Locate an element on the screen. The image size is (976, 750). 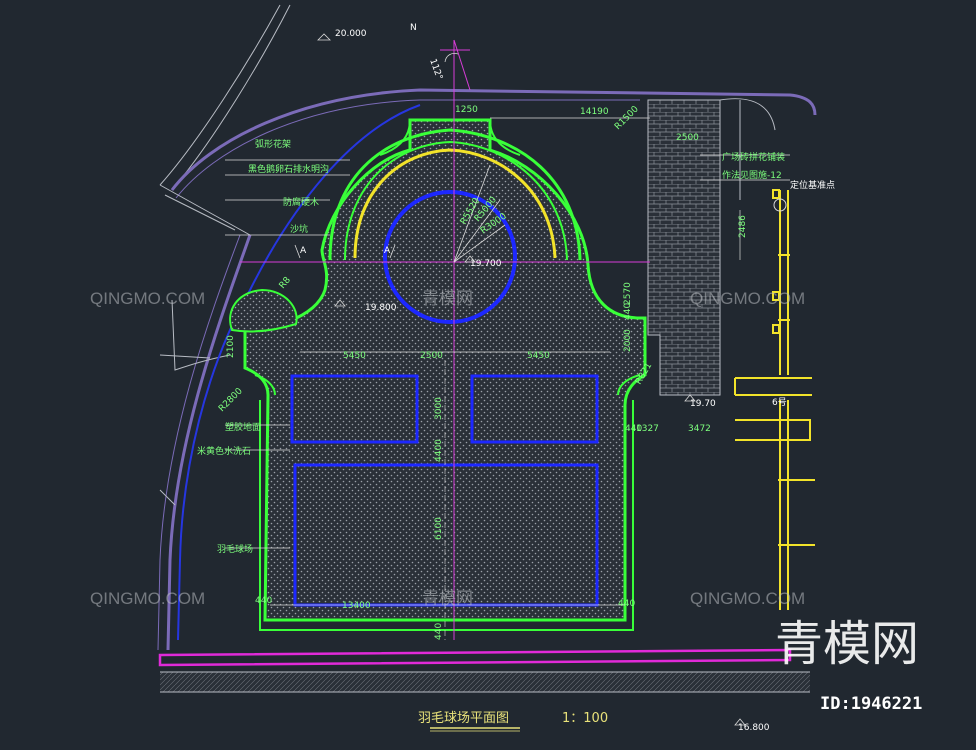
label-wash-stone: 米黄色水洗石 is located at coordinates (224, 451).